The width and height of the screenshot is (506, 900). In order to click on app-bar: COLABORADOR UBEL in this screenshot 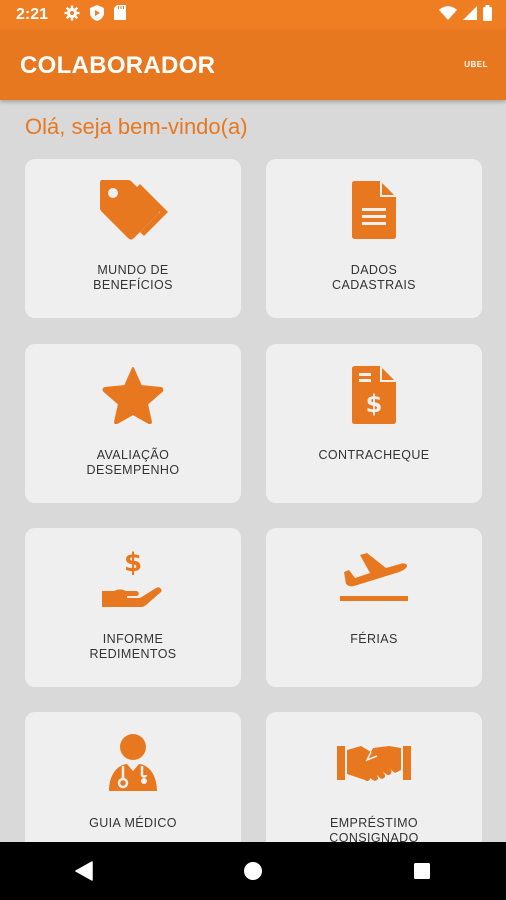, I will do `click(253, 65)`.